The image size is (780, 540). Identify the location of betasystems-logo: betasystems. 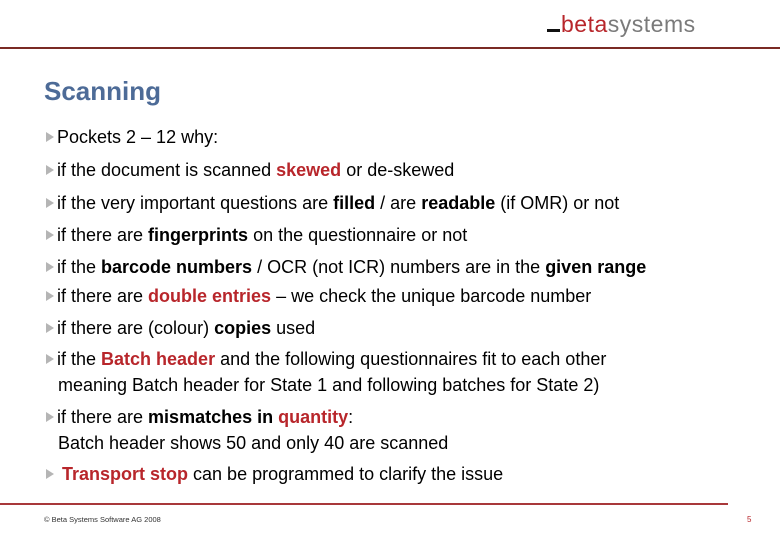
(621, 24).